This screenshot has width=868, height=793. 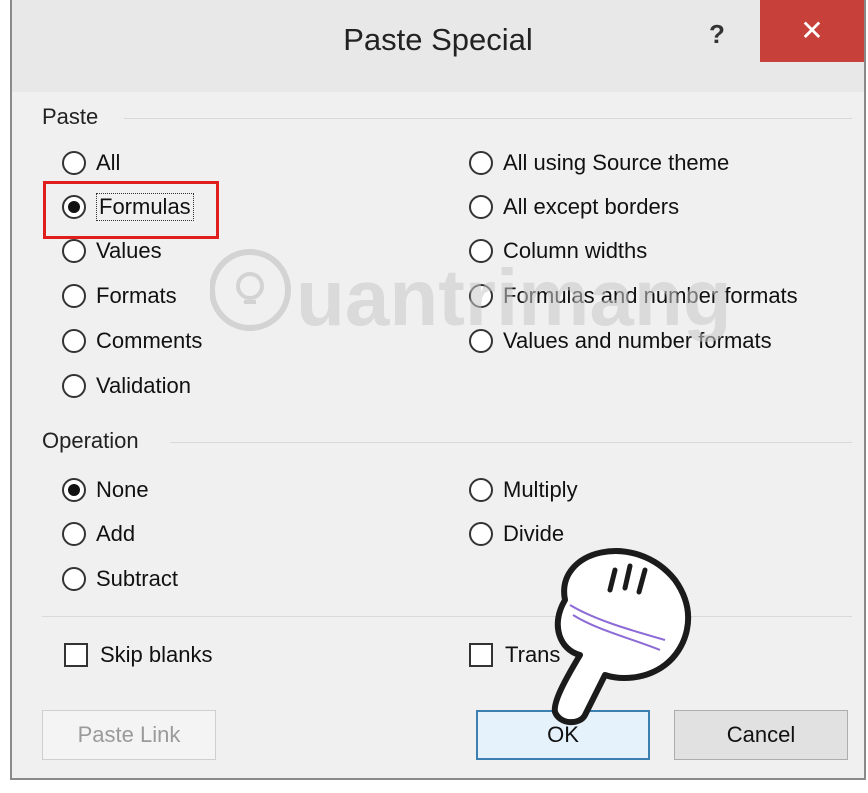 What do you see at coordinates (650, 295) in the screenshot?
I see `radio-label: Formulas and number formats` at bounding box center [650, 295].